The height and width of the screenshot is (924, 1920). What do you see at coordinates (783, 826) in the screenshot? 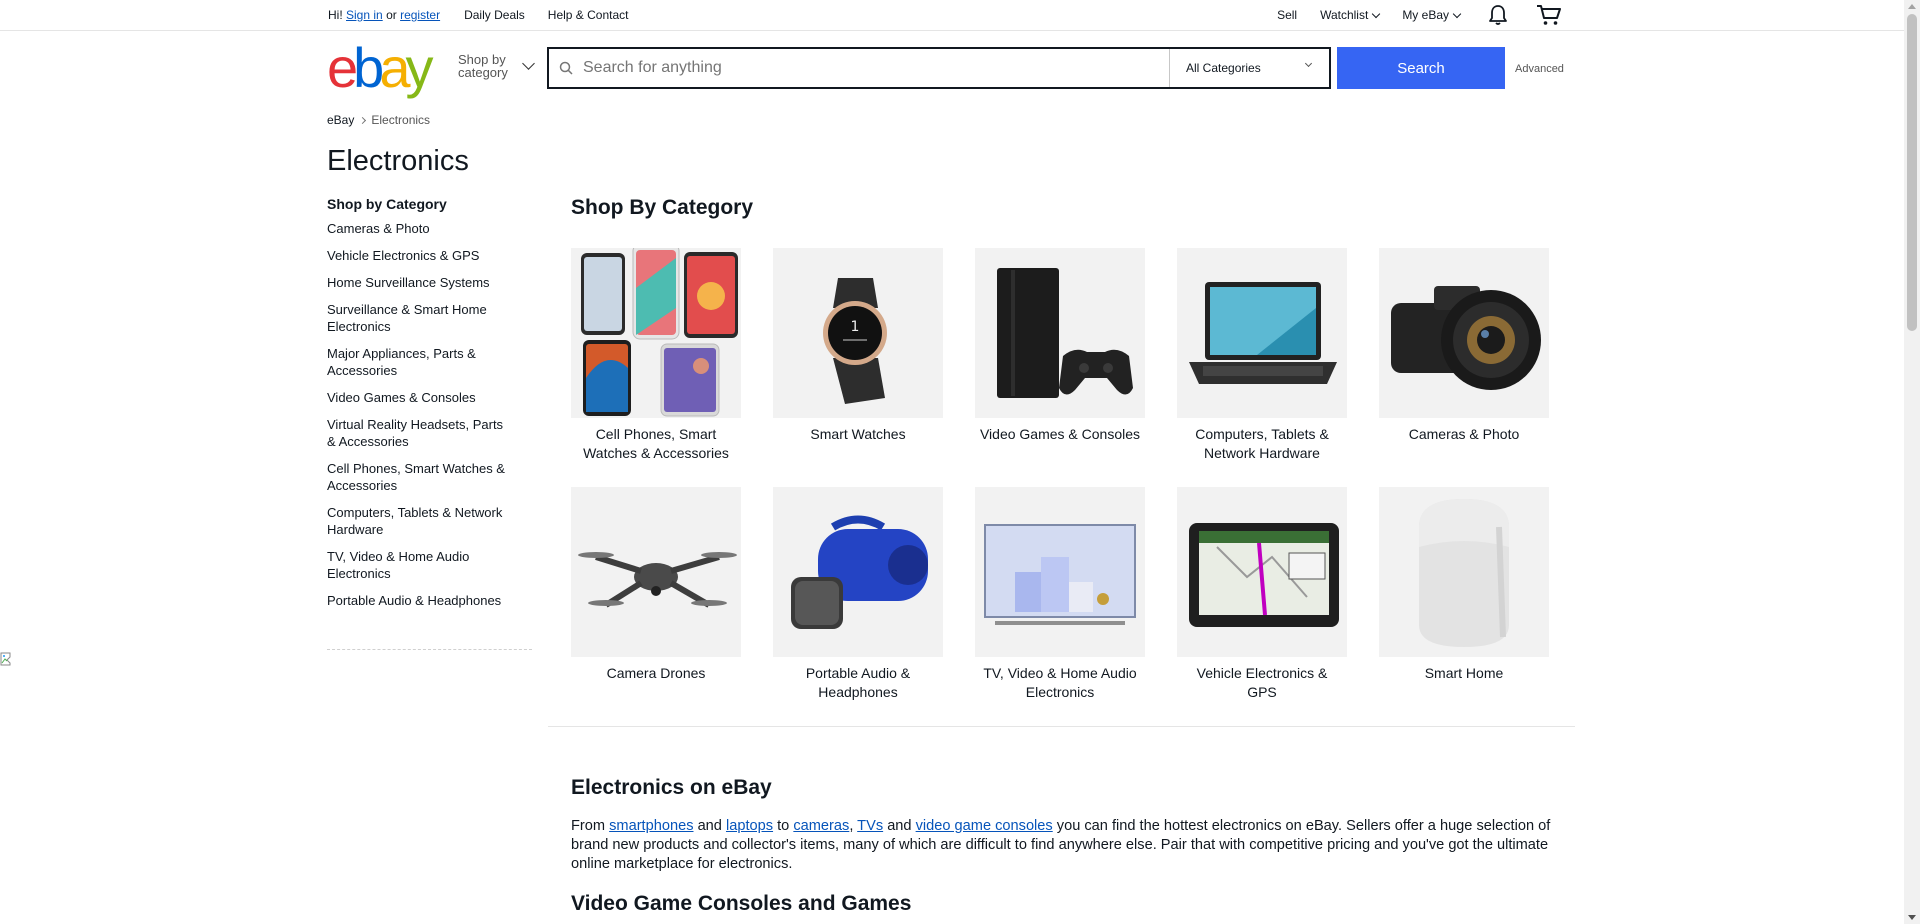
I see `text-segment: to` at bounding box center [783, 826].